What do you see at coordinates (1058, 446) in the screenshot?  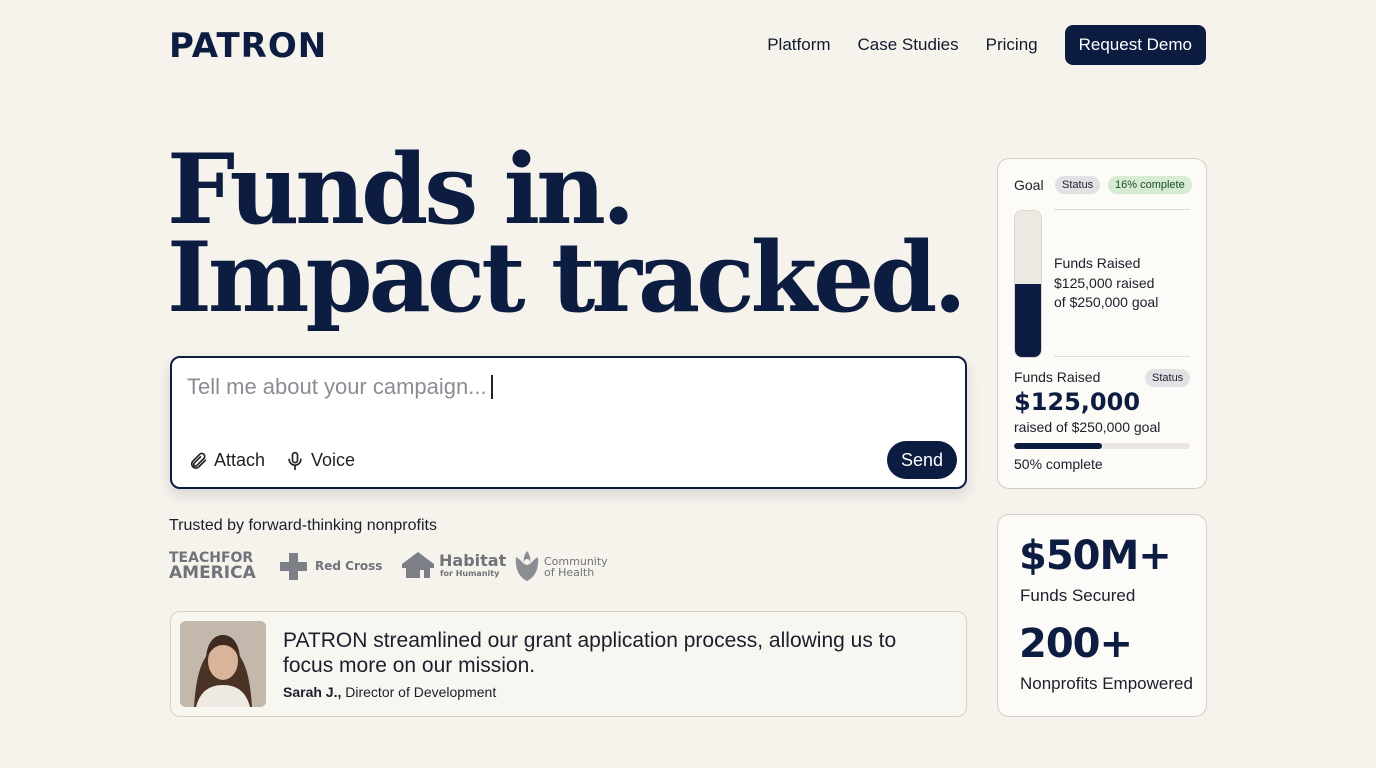 I see `progress-fill` at bounding box center [1058, 446].